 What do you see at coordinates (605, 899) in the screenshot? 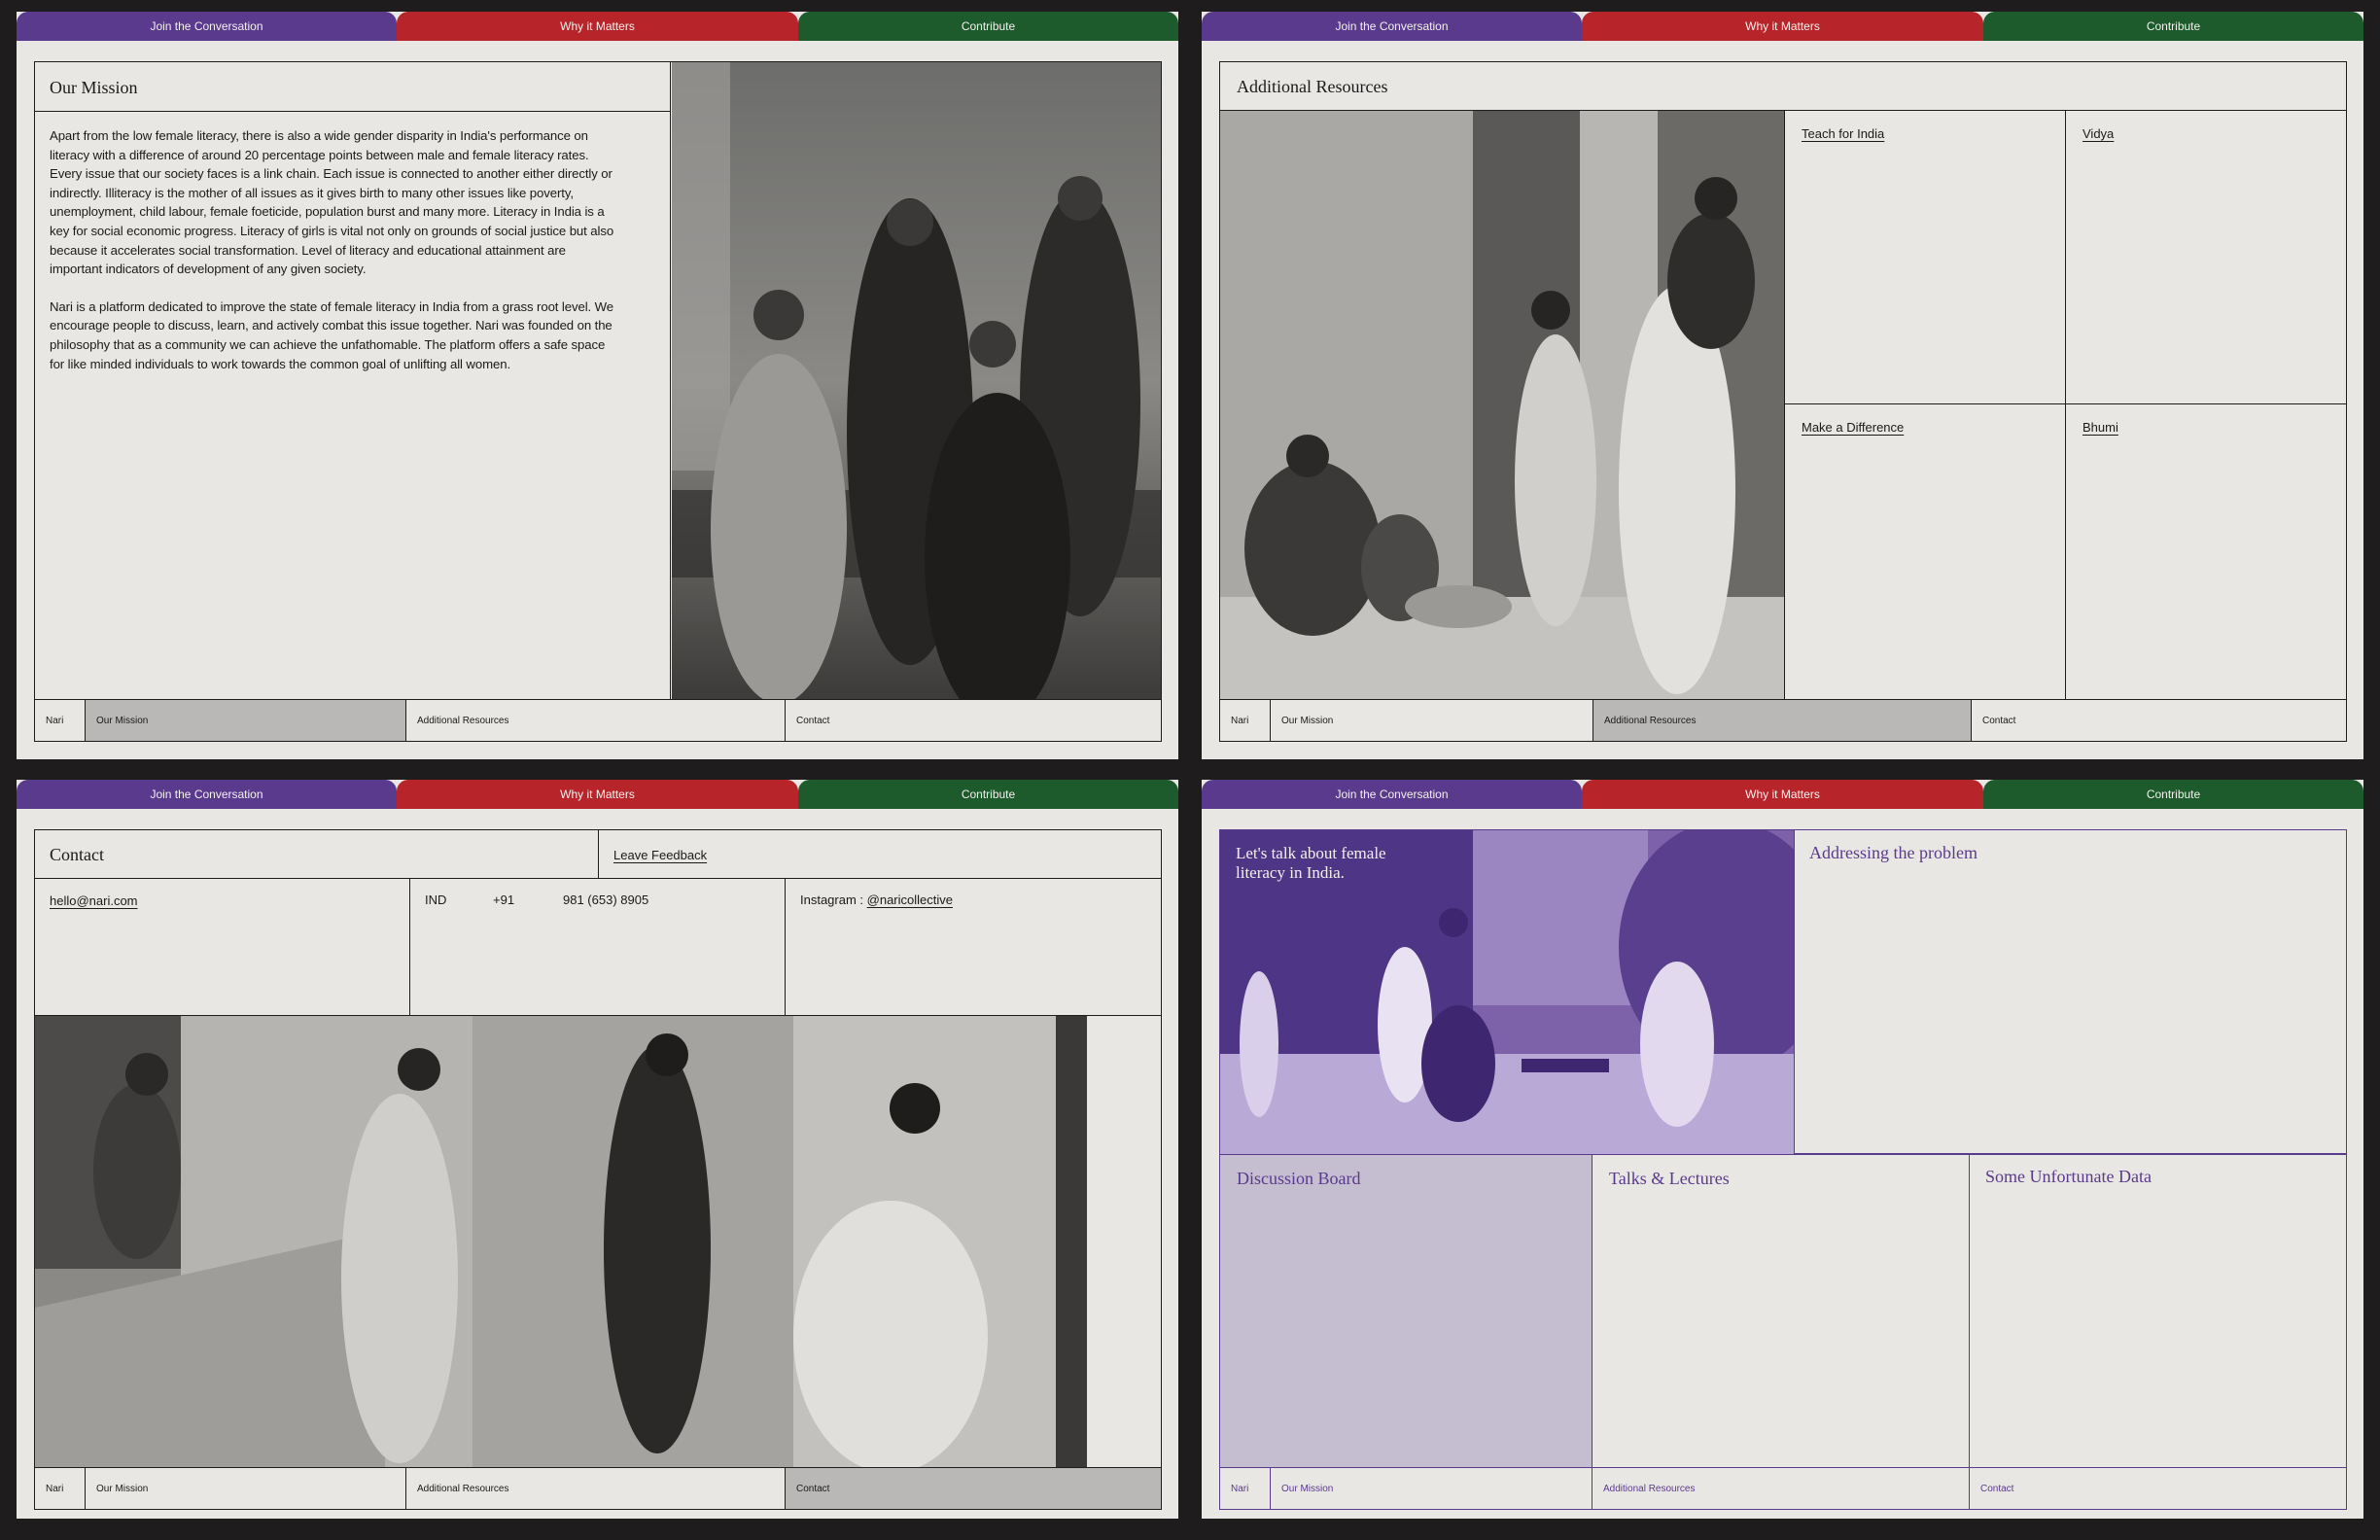
I see `phone-number: 981 (653) 8905` at bounding box center [605, 899].